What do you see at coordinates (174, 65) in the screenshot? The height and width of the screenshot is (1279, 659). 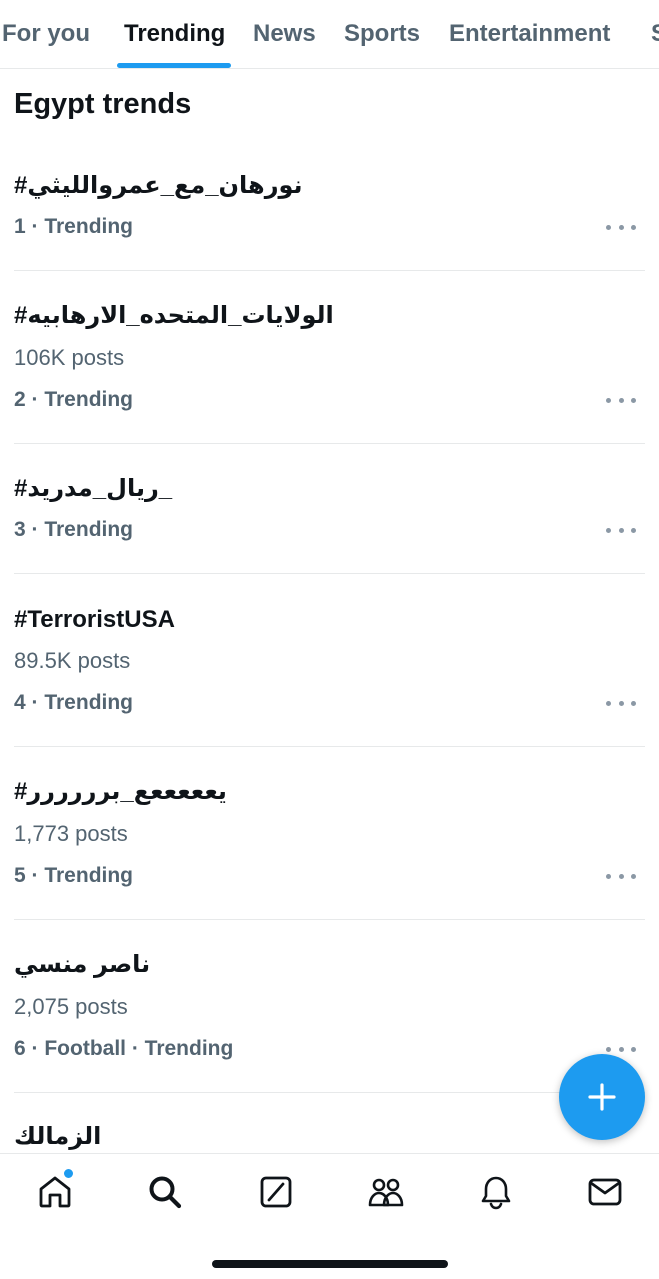 I see `active-tab-indicator` at bounding box center [174, 65].